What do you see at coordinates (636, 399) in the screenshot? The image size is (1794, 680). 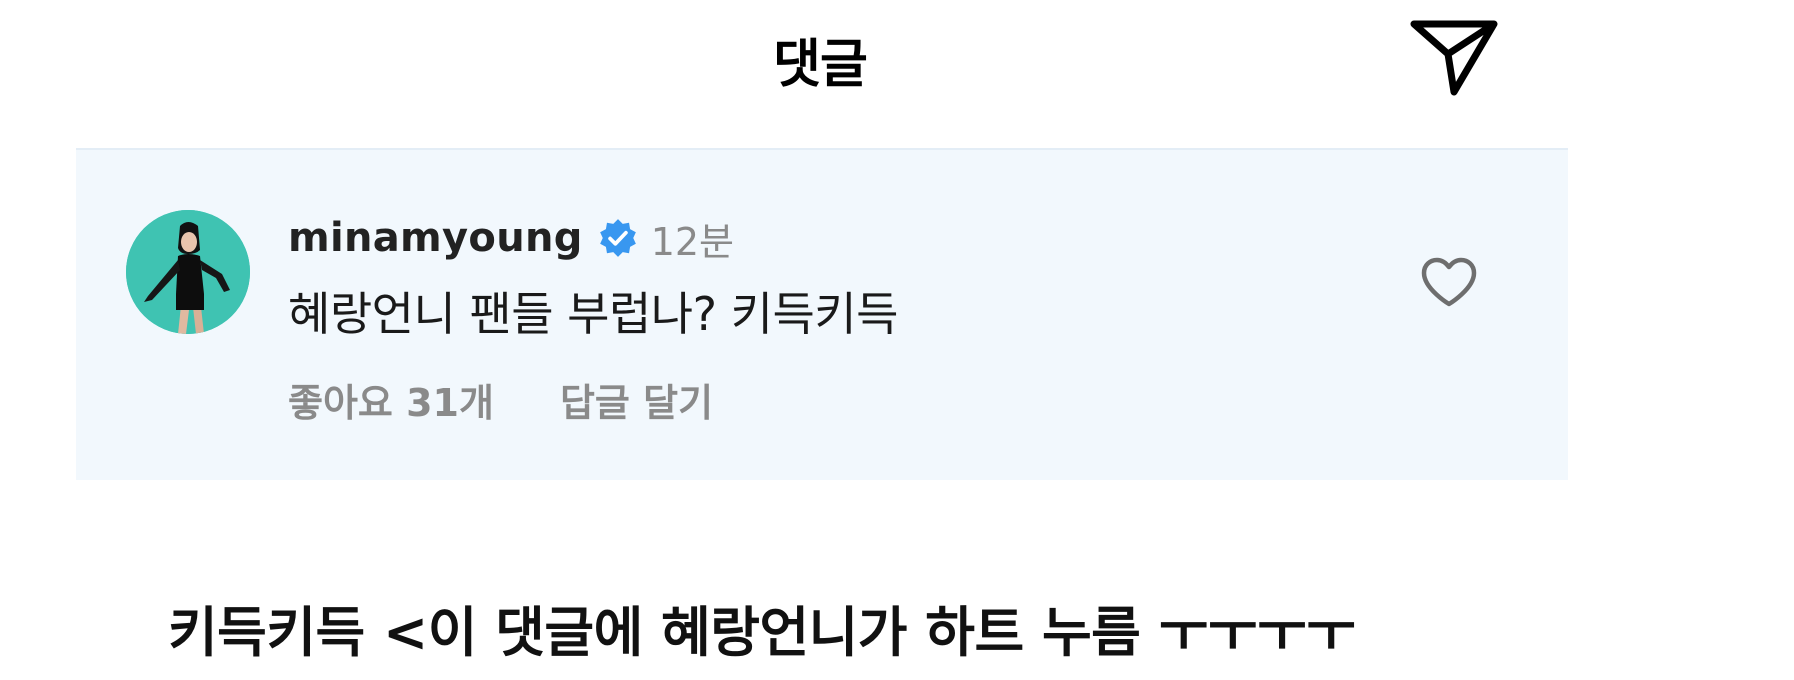 I see `reply-button: 답글 달기` at bounding box center [636, 399].